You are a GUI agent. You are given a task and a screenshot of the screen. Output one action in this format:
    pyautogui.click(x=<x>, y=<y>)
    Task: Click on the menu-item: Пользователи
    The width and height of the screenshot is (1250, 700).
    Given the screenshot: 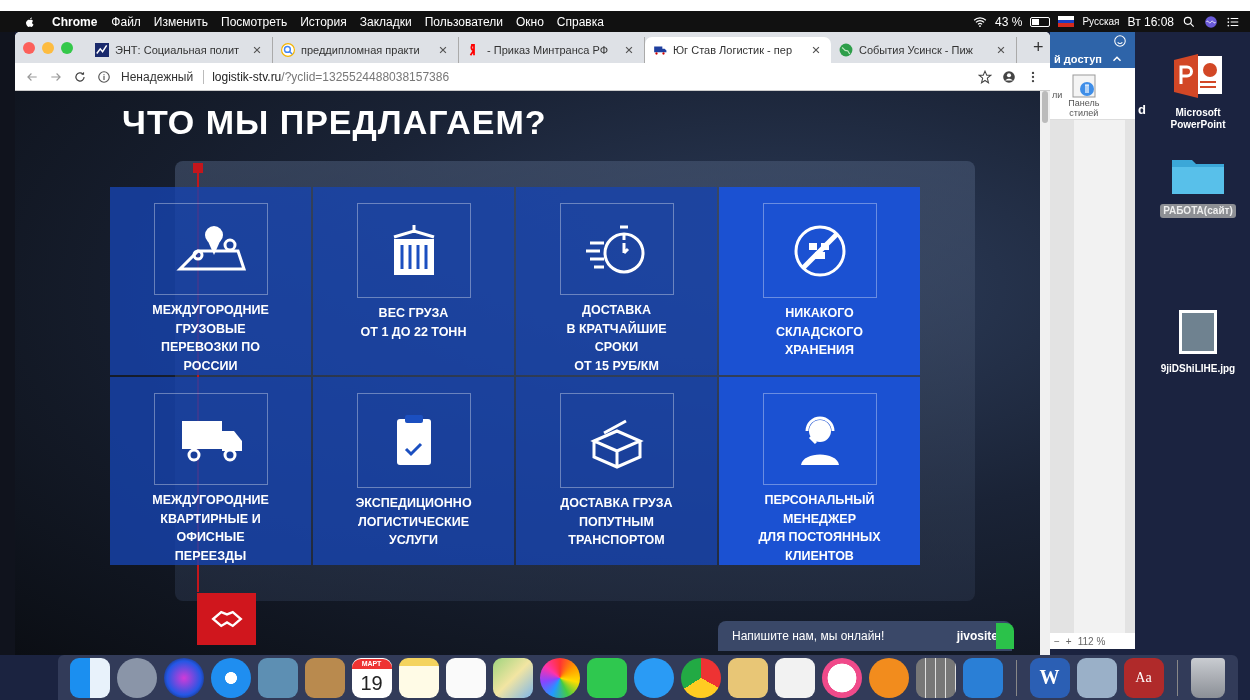 What is the action you would take?
    pyautogui.click(x=463, y=21)
    